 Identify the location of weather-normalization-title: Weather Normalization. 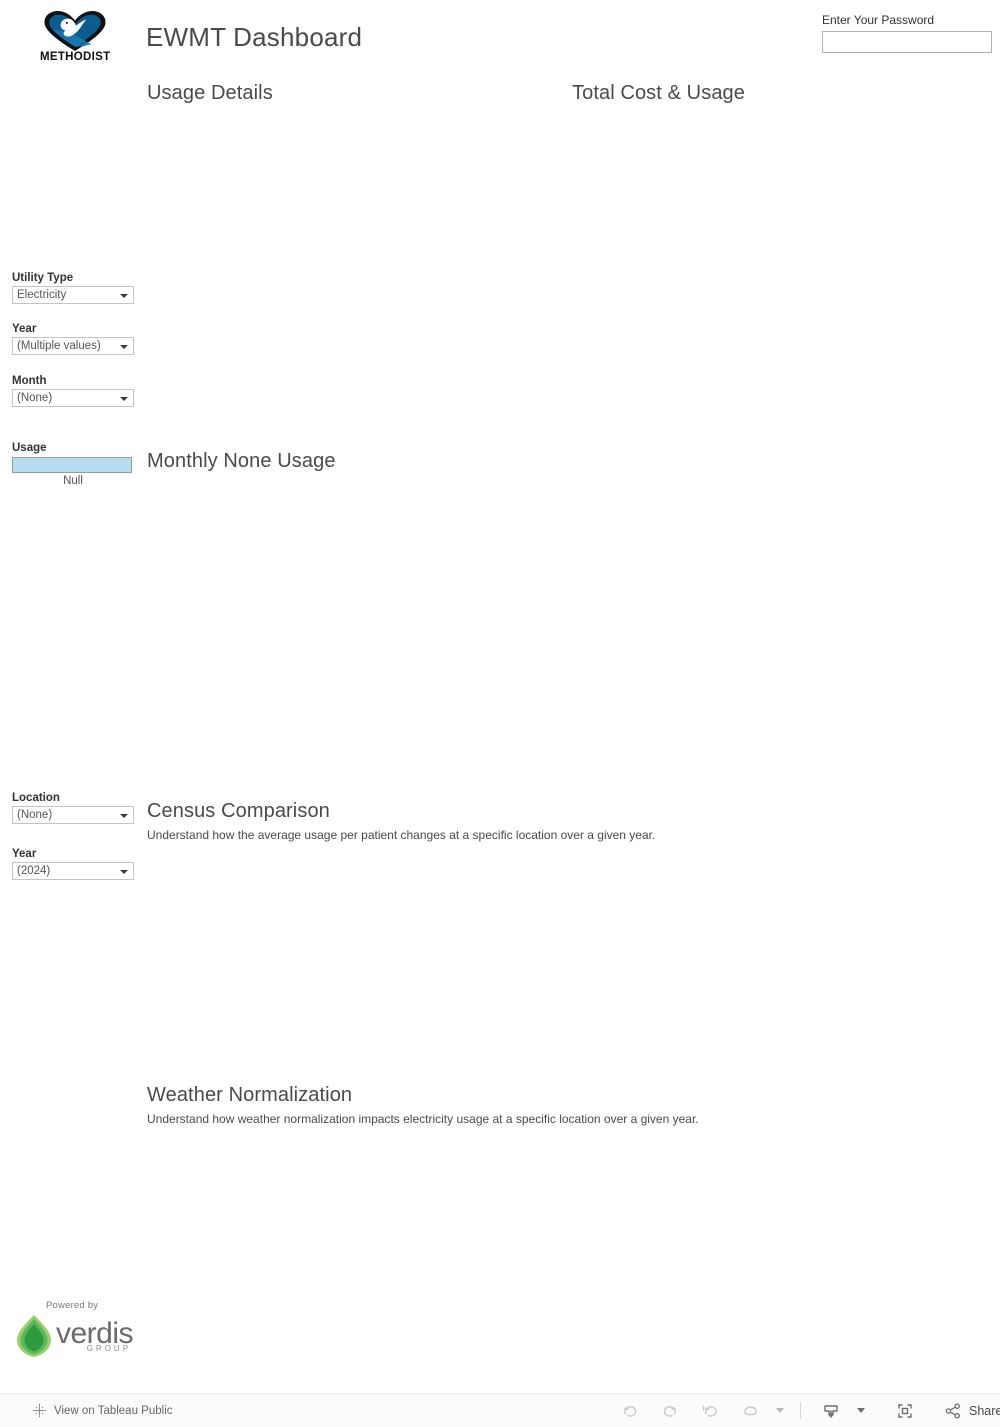
(250, 1095).